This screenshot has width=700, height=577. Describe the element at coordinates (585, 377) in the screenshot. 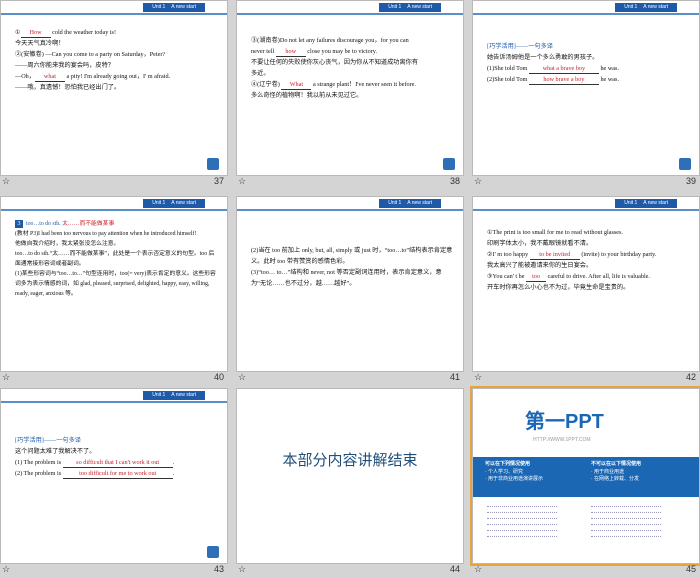

I see `slide-number-strip: ☆ 42` at that location.